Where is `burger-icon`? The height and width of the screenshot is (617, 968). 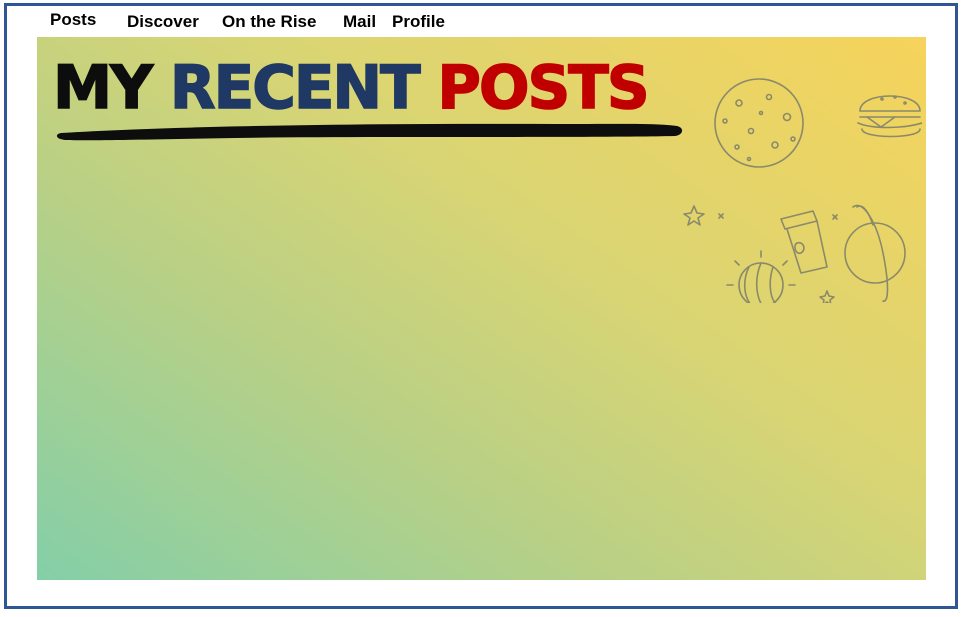
burger-icon is located at coordinates (889, 116).